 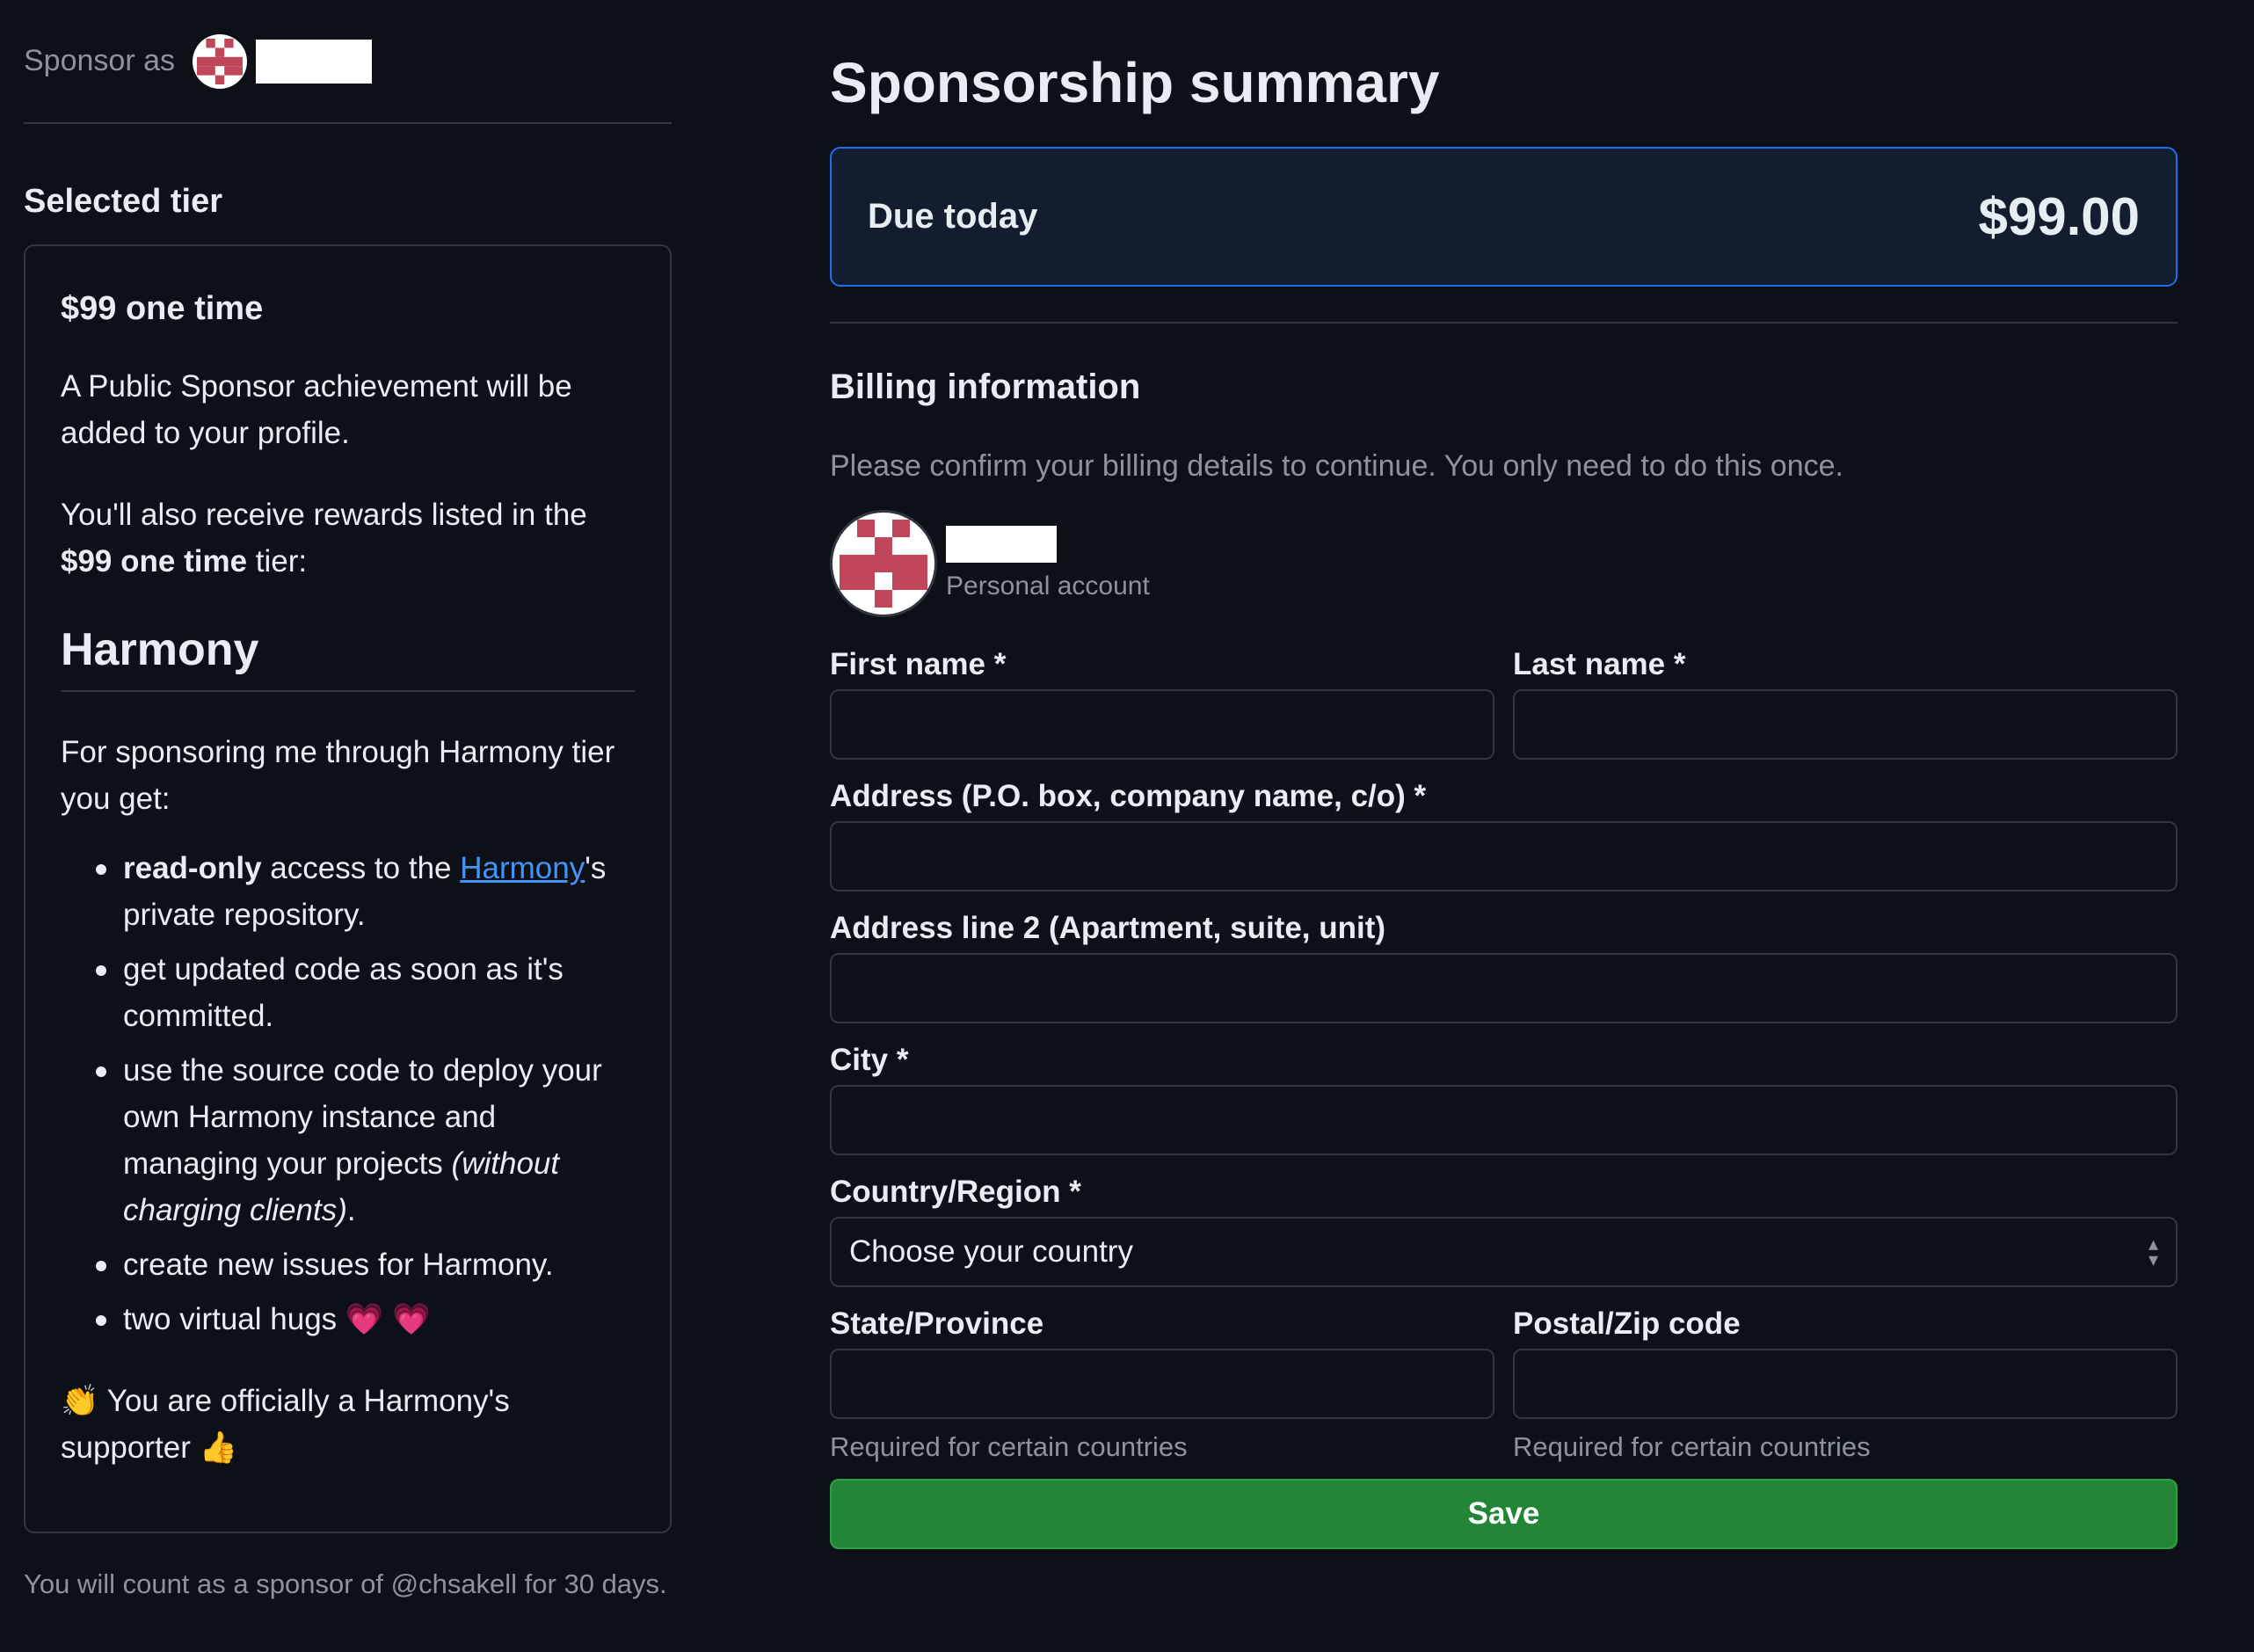 I want to click on country-row: Country/Region * Choose your country ▴ ▾, so click(x=1504, y=1229).